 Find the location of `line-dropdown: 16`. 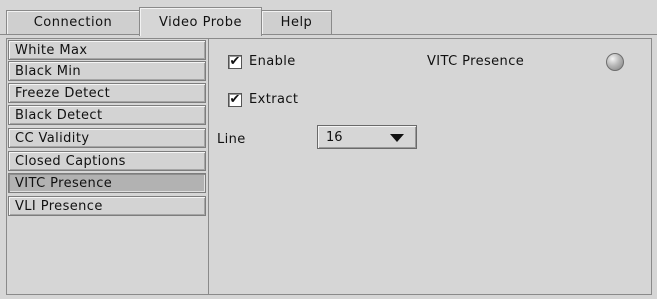

line-dropdown: 16 is located at coordinates (367, 137).